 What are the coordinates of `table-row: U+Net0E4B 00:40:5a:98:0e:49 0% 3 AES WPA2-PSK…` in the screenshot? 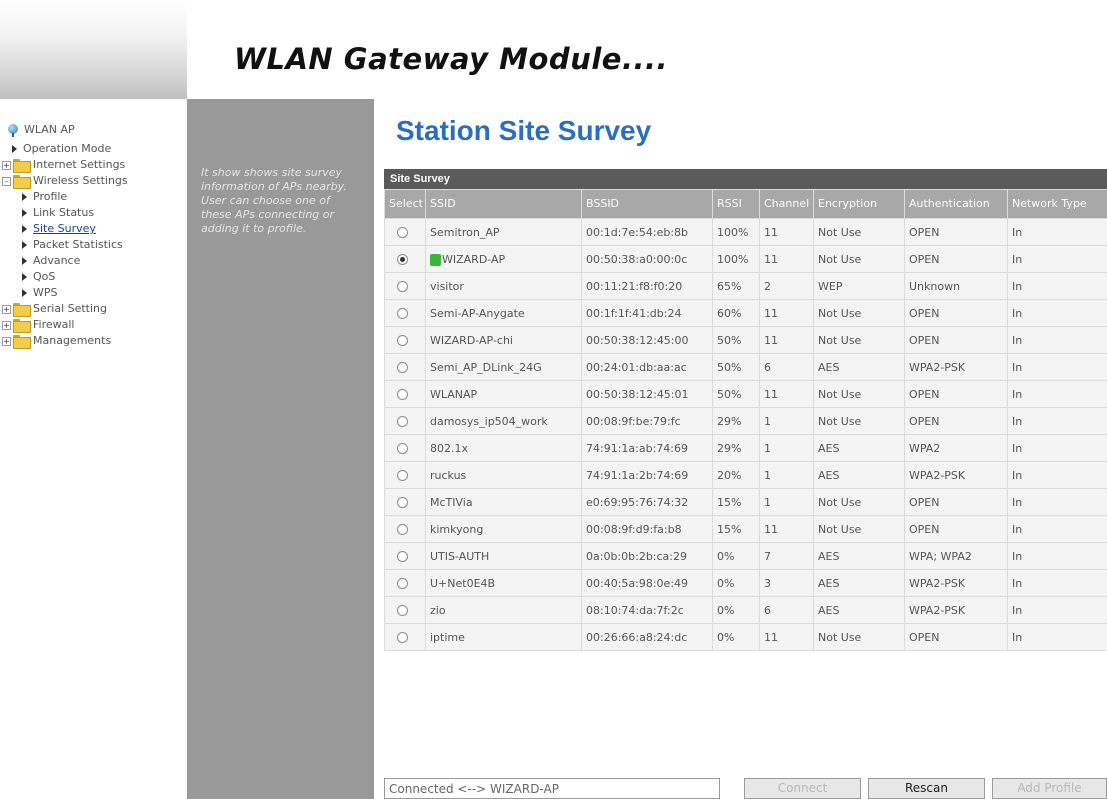 It's located at (746, 583).